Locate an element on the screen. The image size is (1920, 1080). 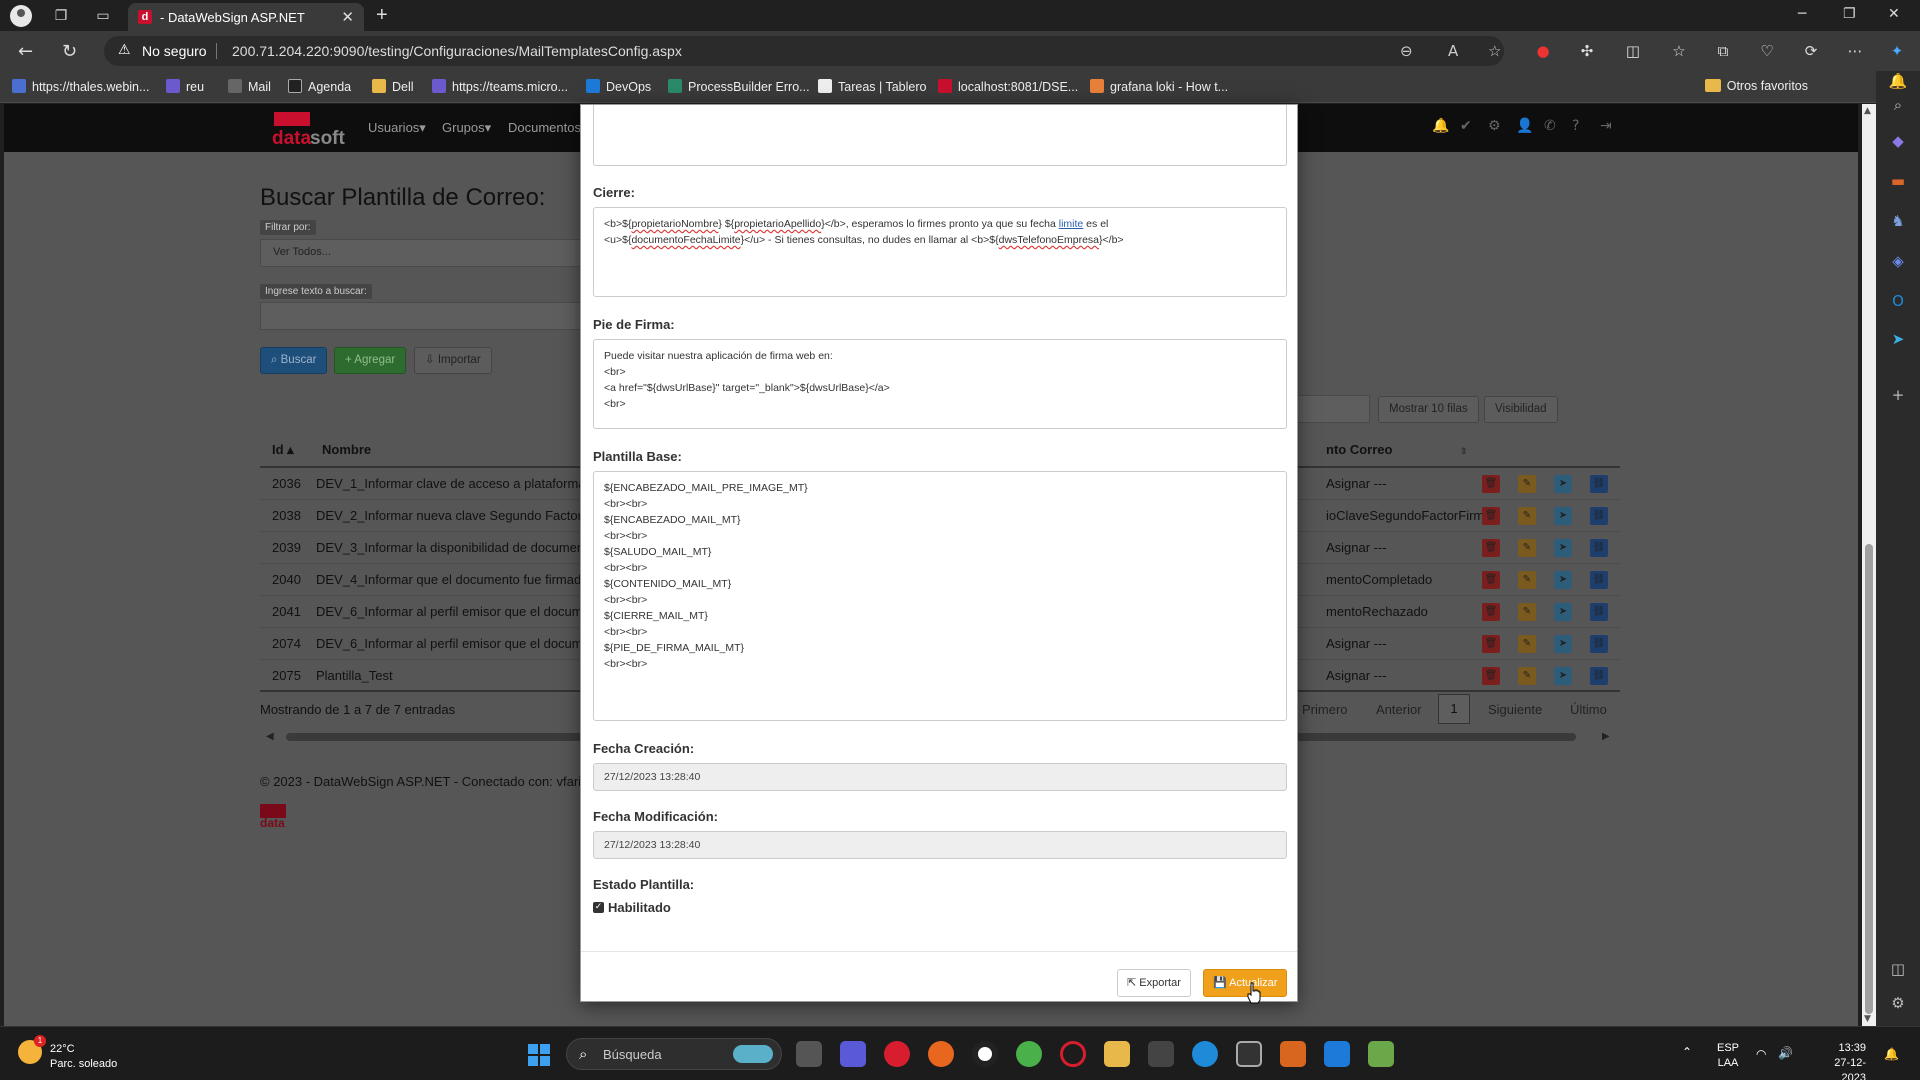
app-grid-icon is located at coordinates (1293, 1054).